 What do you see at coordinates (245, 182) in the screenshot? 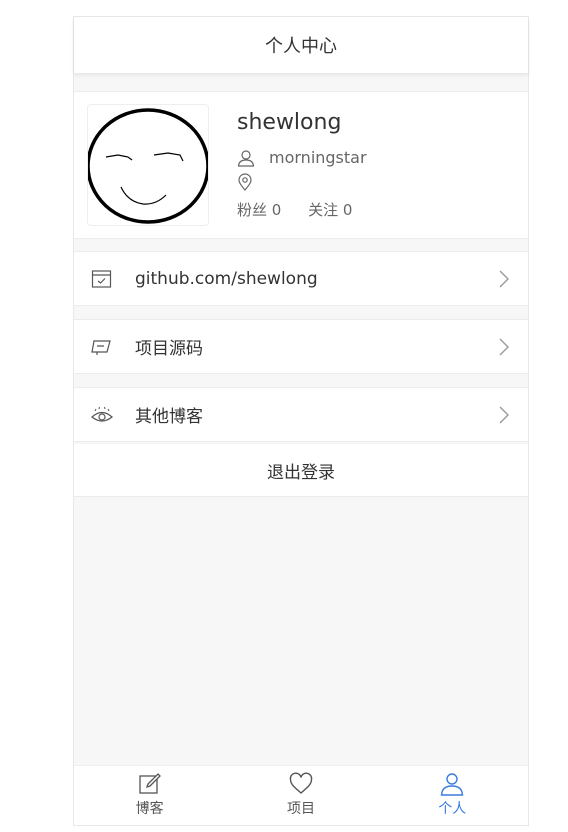
I see `location-pin-icon` at bounding box center [245, 182].